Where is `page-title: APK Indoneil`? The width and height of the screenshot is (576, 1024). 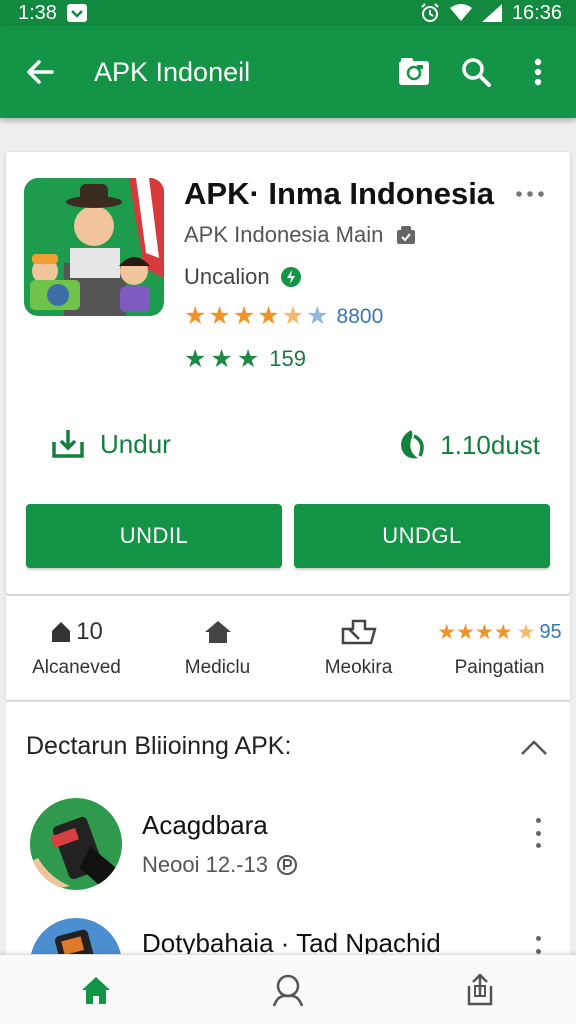
page-title: APK Indoneil is located at coordinates (172, 71).